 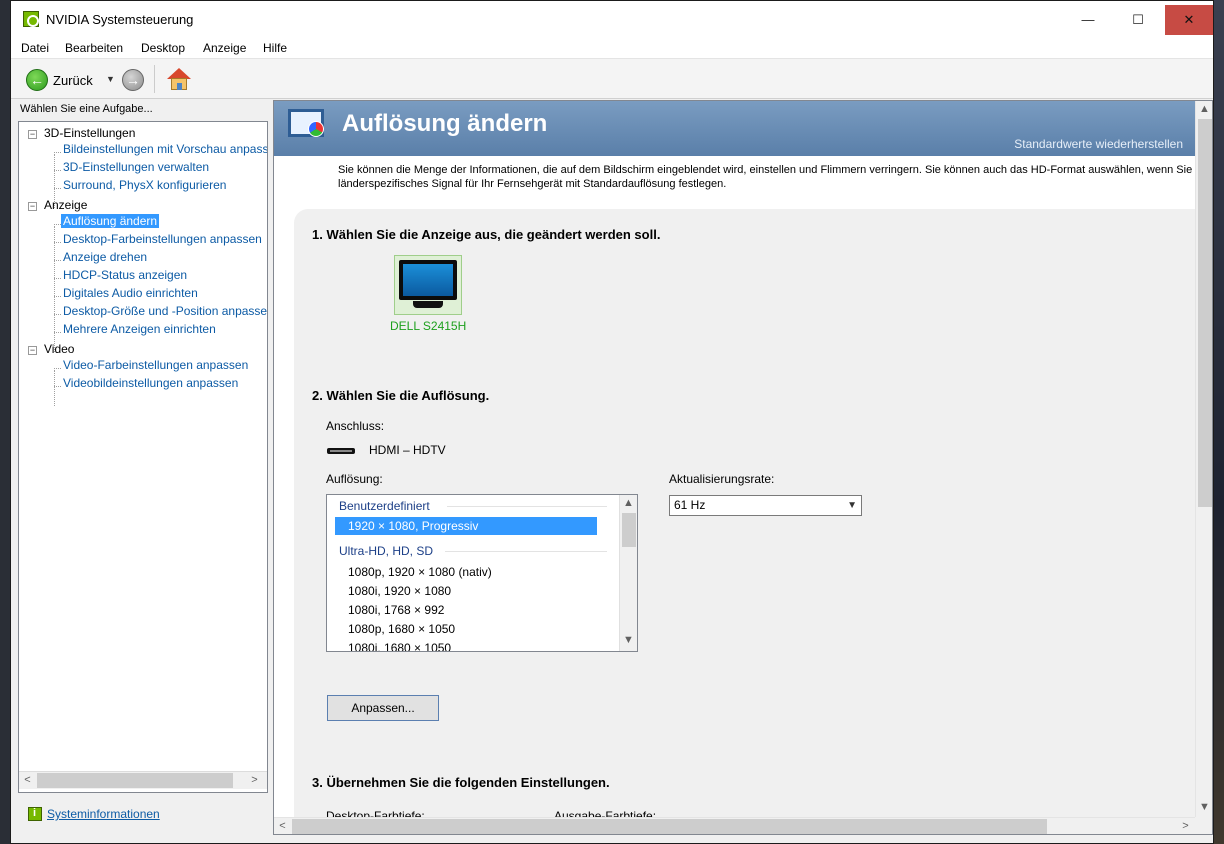 What do you see at coordinates (466, 591) in the screenshot?
I see `resolution-option: 1080i, 1920 × 1080` at bounding box center [466, 591].